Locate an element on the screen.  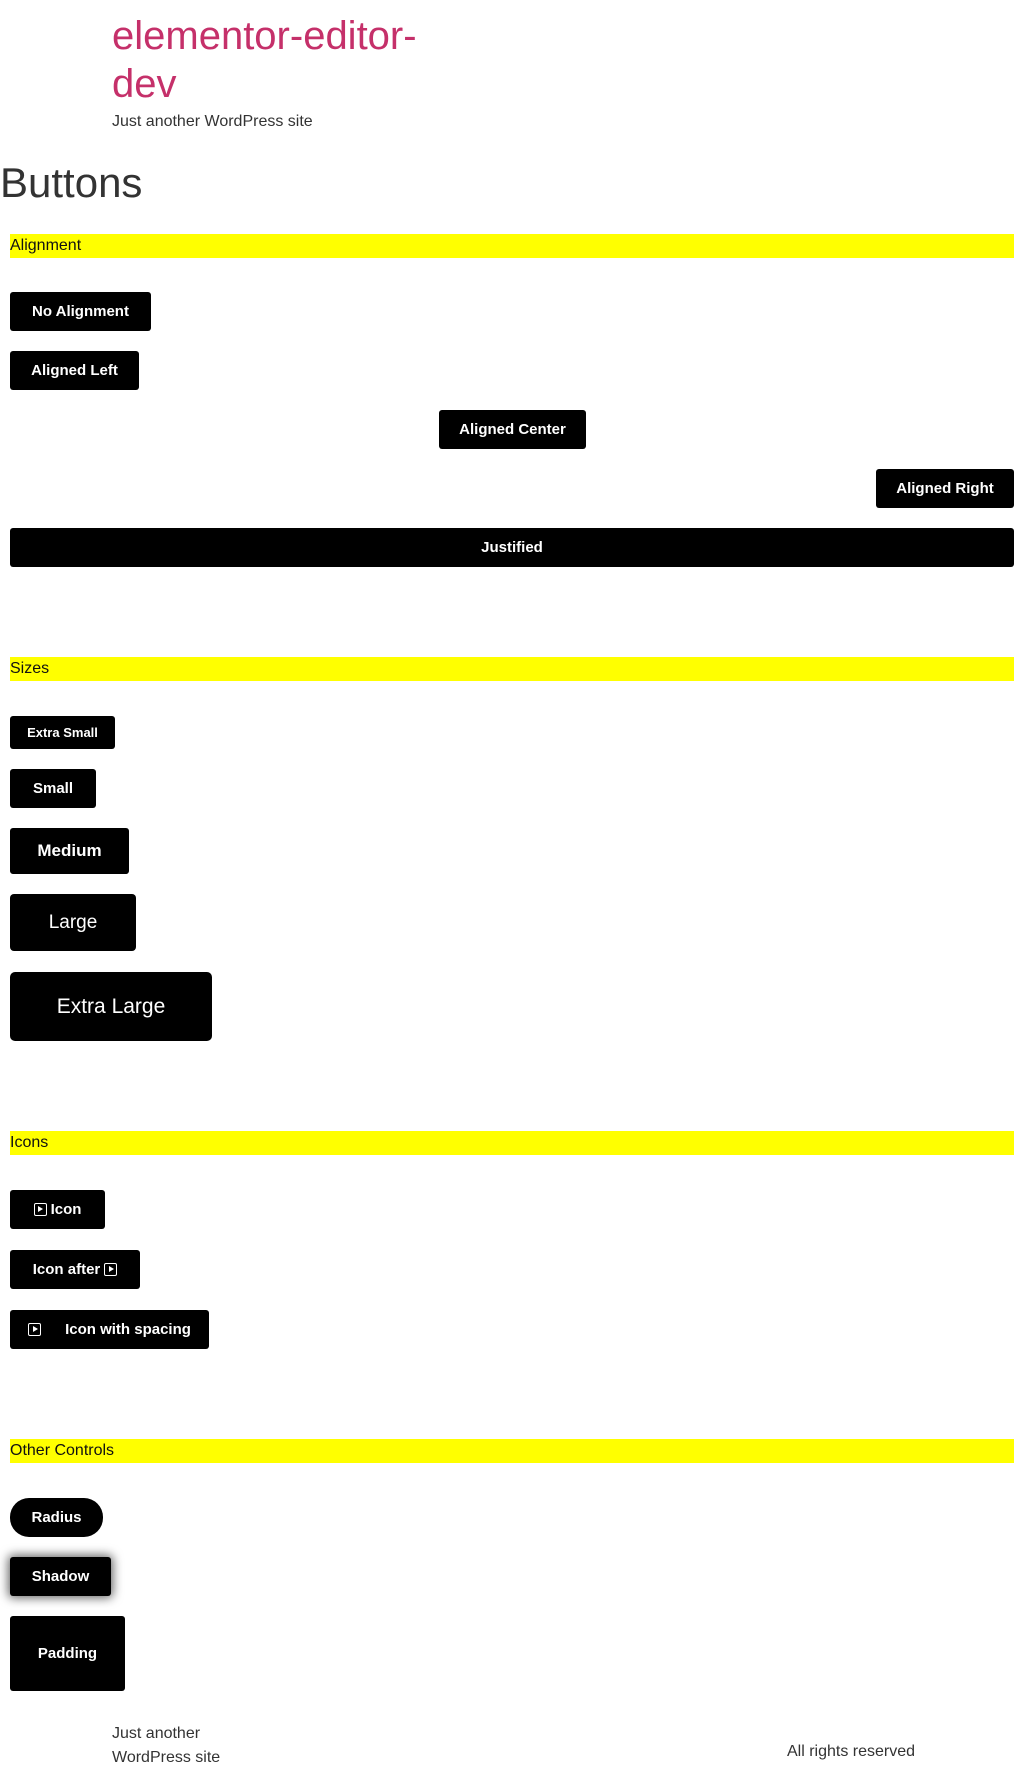
site-title-link: elementor-editor-dev is located at coordinates (272, 60).